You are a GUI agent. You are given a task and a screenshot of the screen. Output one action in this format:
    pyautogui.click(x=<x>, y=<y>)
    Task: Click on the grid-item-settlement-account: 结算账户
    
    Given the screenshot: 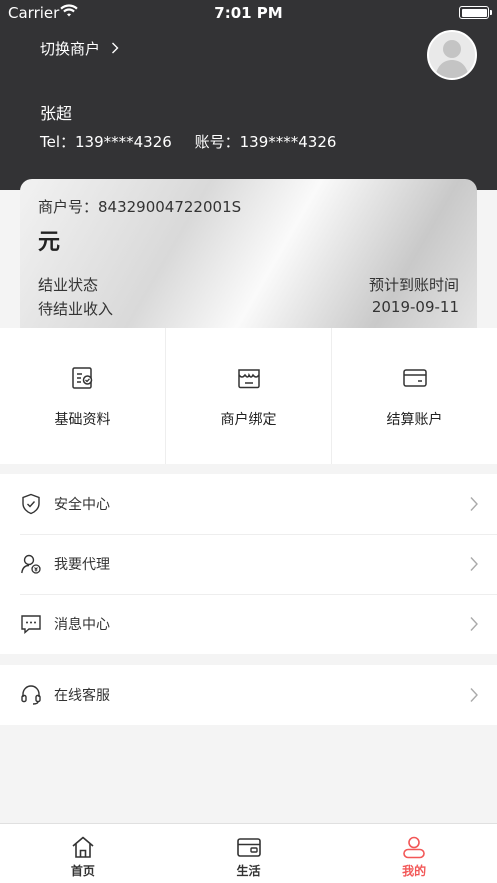 What is the action you would take?
    pyautogui.click(x=414, y=396)
    